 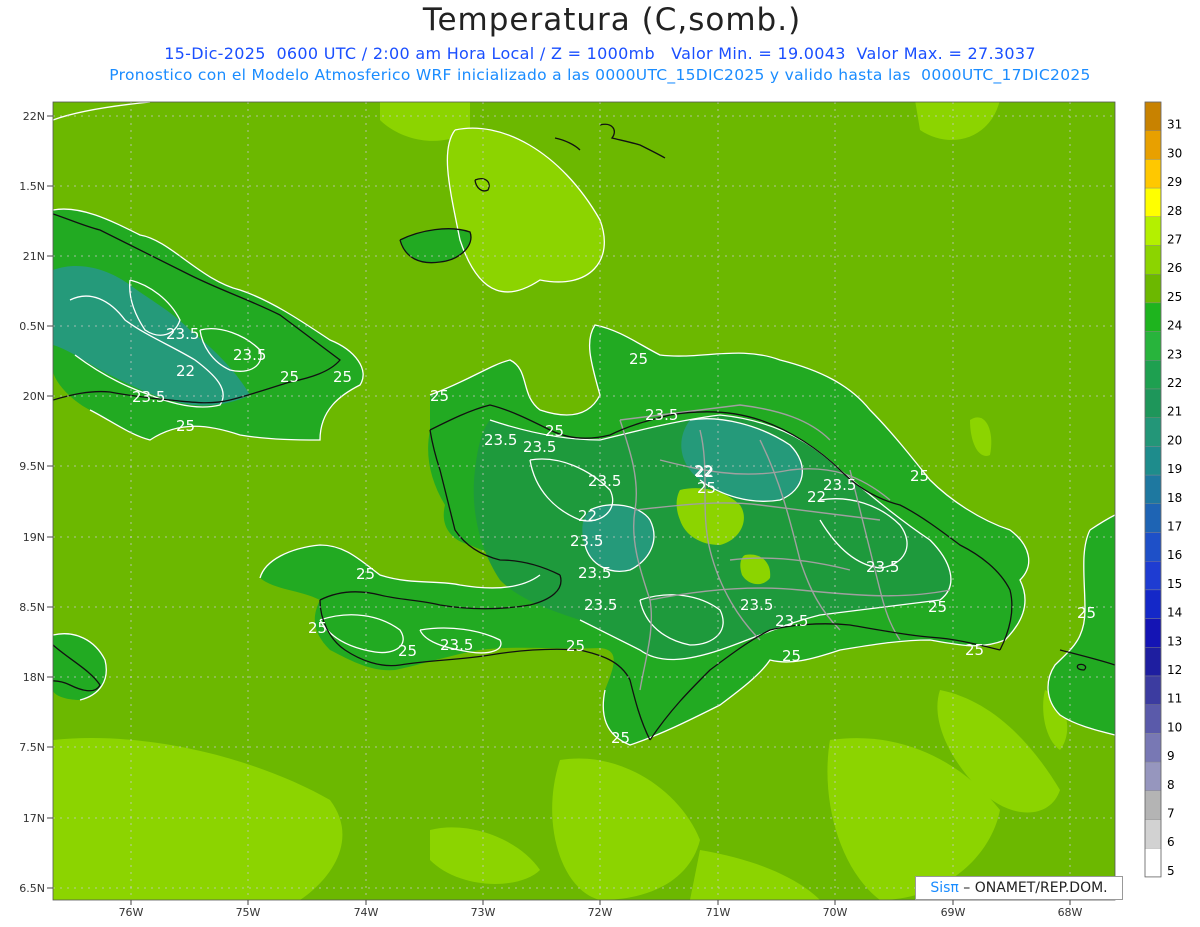 I want to click on colorbar-label: 20, so click(x=1174, y=440).